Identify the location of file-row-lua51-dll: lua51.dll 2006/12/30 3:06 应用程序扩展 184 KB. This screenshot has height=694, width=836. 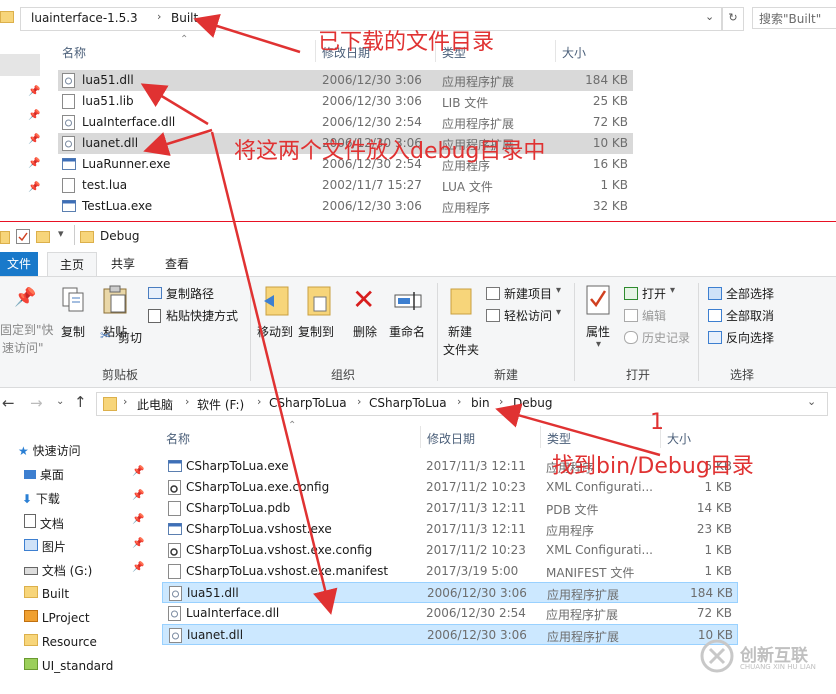
(345, 80).